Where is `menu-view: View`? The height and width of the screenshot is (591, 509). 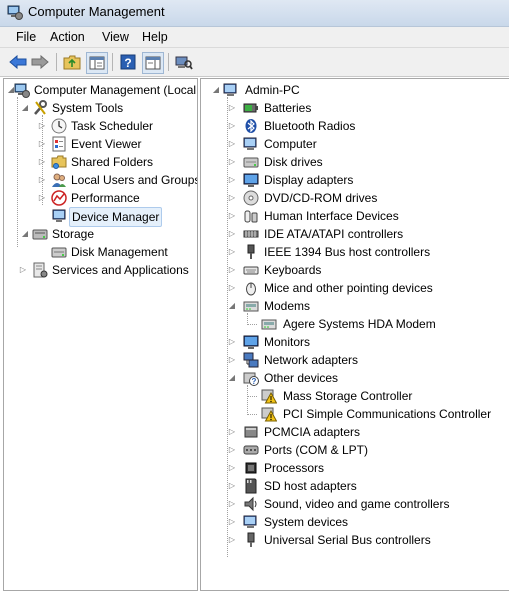 menu-view: View is located at coordinates (115, 37).